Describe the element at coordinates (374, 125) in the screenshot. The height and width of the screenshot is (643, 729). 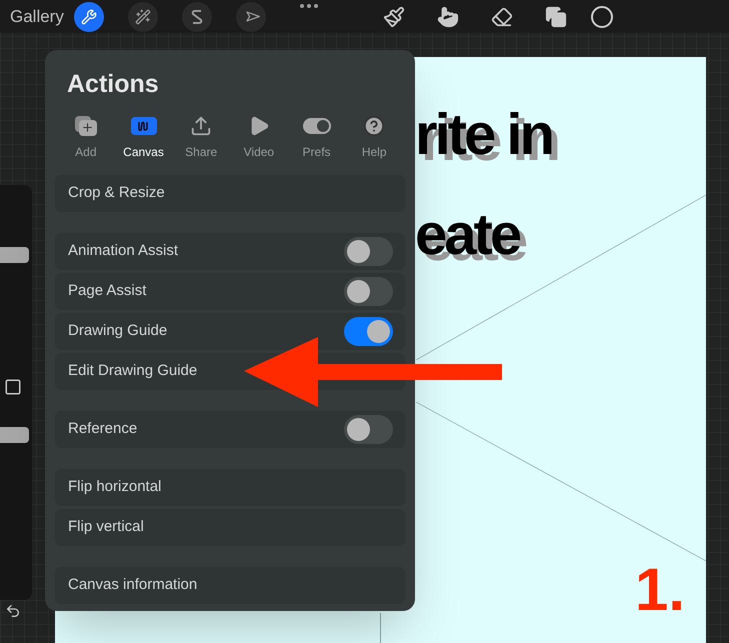
I see `help-icon` at that location.